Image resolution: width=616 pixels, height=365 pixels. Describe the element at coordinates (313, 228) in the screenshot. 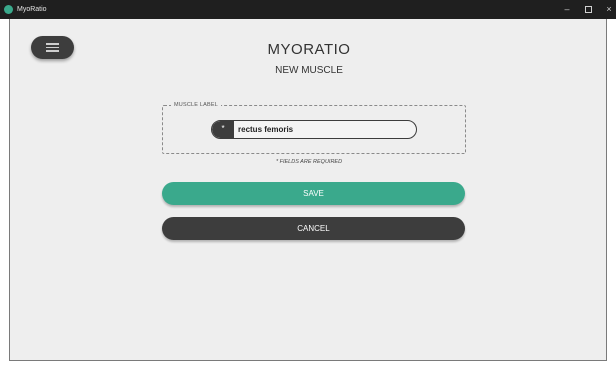

I see `cancel-button: CANCEL` at that location.